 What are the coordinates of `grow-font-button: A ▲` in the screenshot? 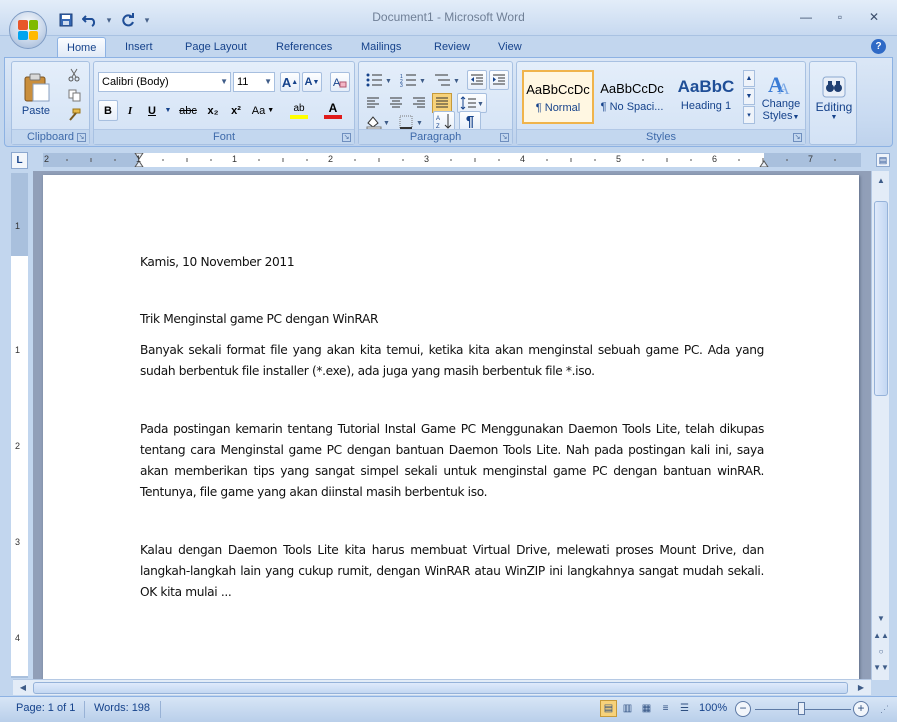 It's located at (290, 82).